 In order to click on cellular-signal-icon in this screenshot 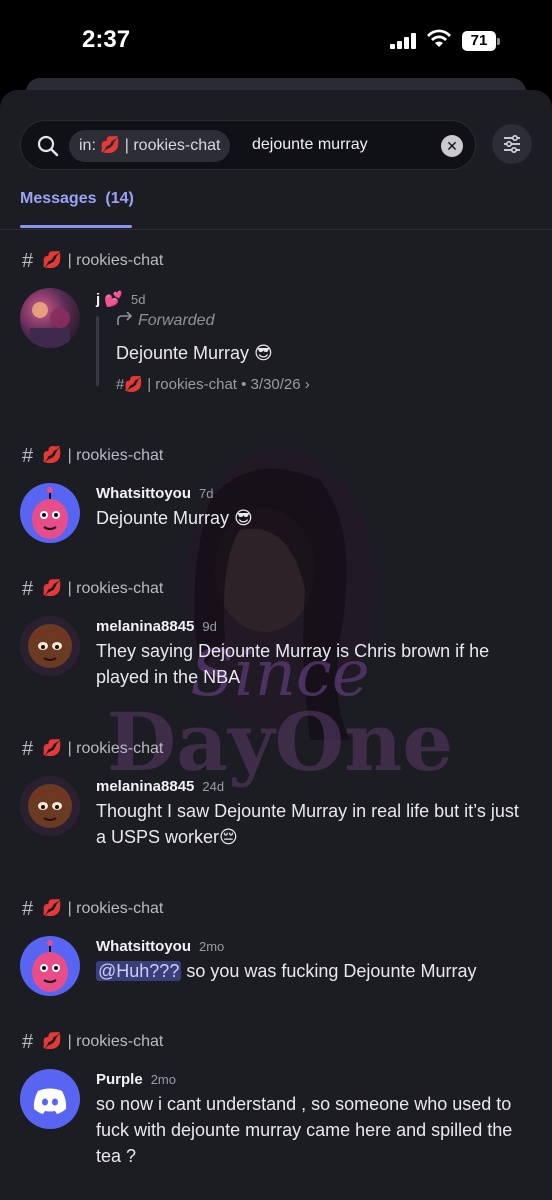, I will do `click(403, 41)`.